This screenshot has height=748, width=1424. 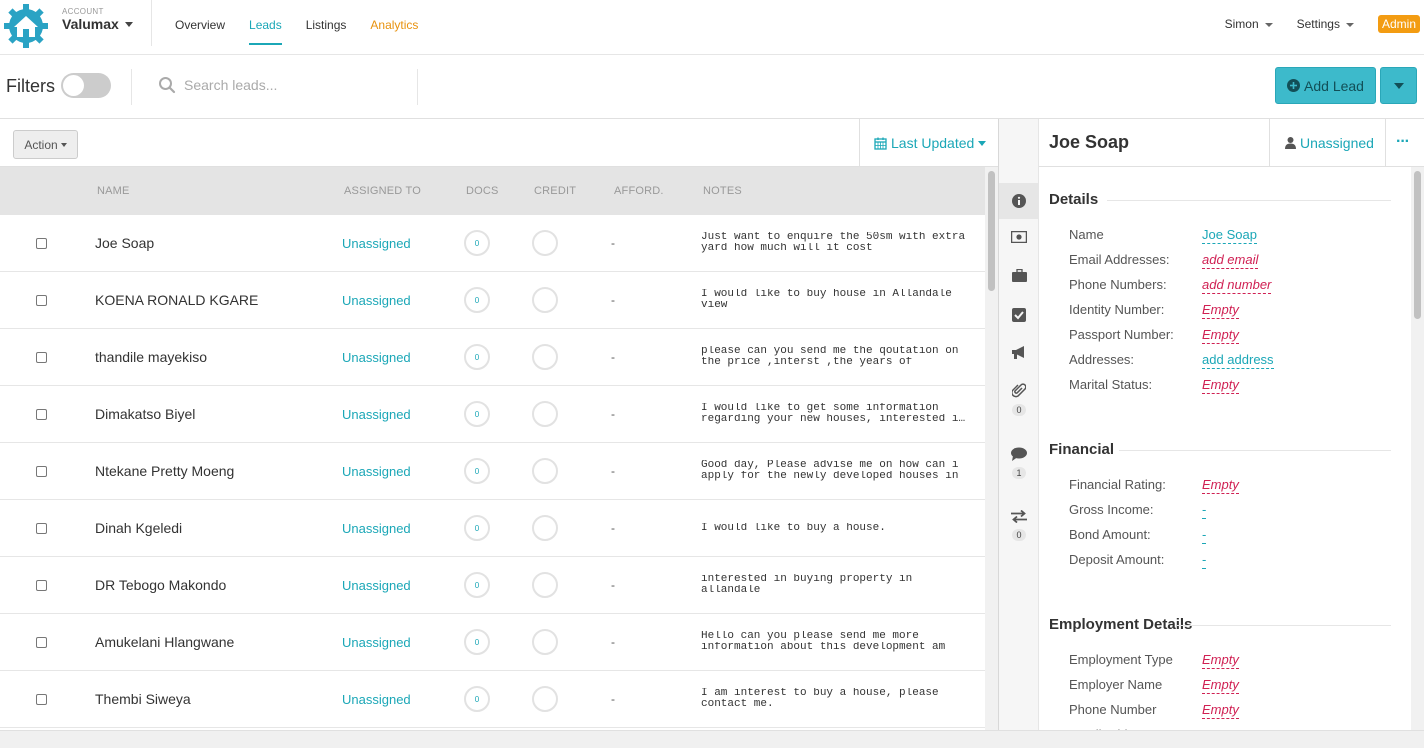 I want to click on nav-leads: Leads, so click(x=265, y=31).